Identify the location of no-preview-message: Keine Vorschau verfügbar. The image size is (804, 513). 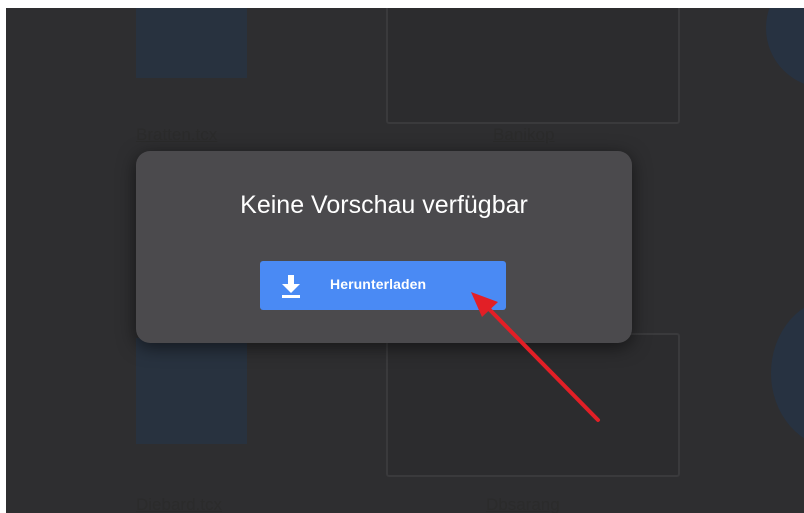
(384, 205).